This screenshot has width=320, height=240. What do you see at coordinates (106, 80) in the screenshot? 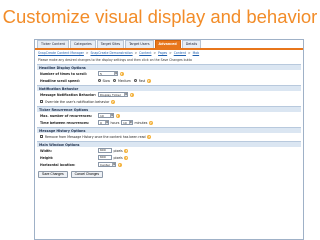
I see `speed-slow-label: Slow` at bounding box center [106, 80].